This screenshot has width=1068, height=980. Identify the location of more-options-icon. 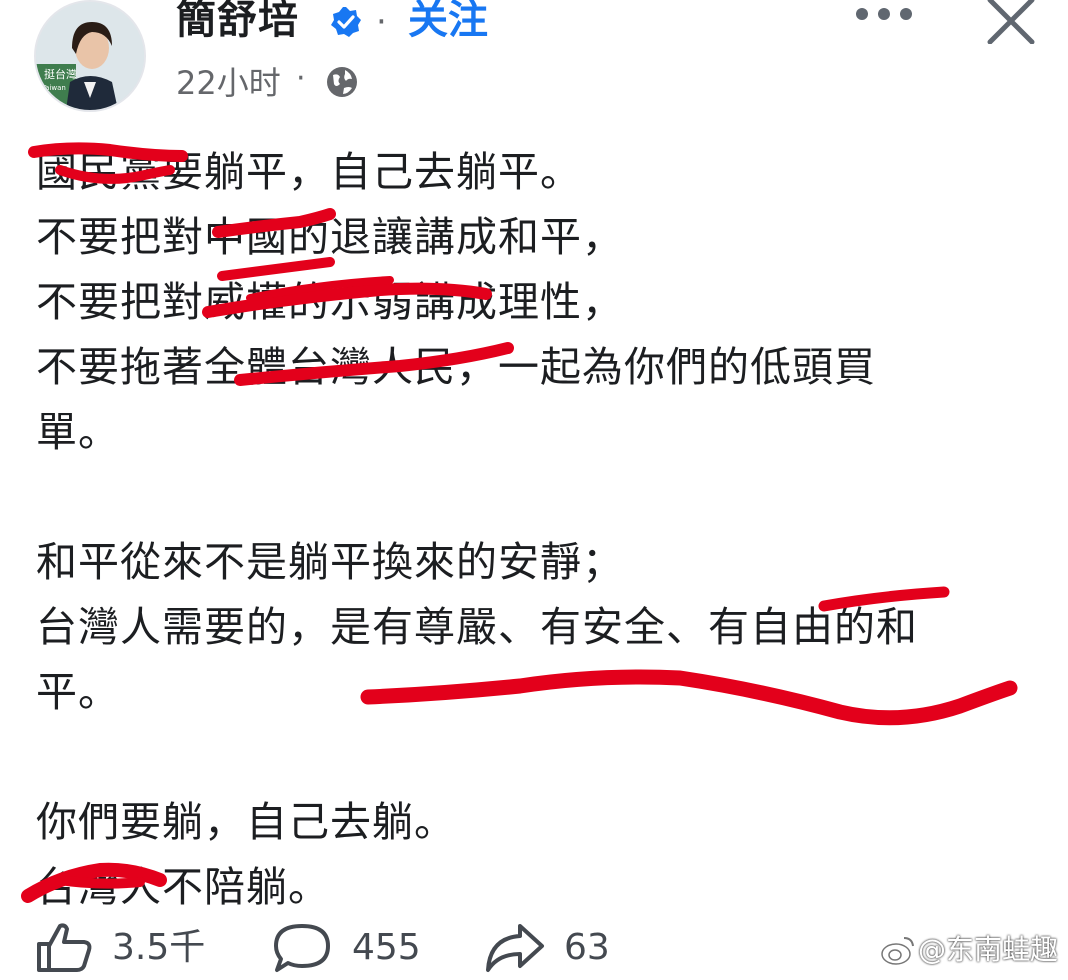
(884, 18).